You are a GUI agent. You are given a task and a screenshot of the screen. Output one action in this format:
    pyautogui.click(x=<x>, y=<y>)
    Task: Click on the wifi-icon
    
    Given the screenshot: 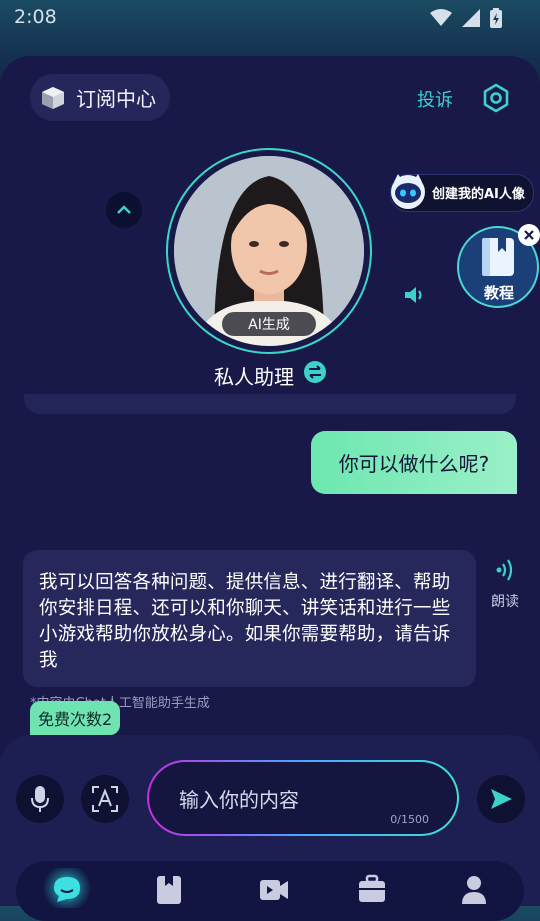 What is the action you would take?
    pyautogui.click(x=441, y=17)
    